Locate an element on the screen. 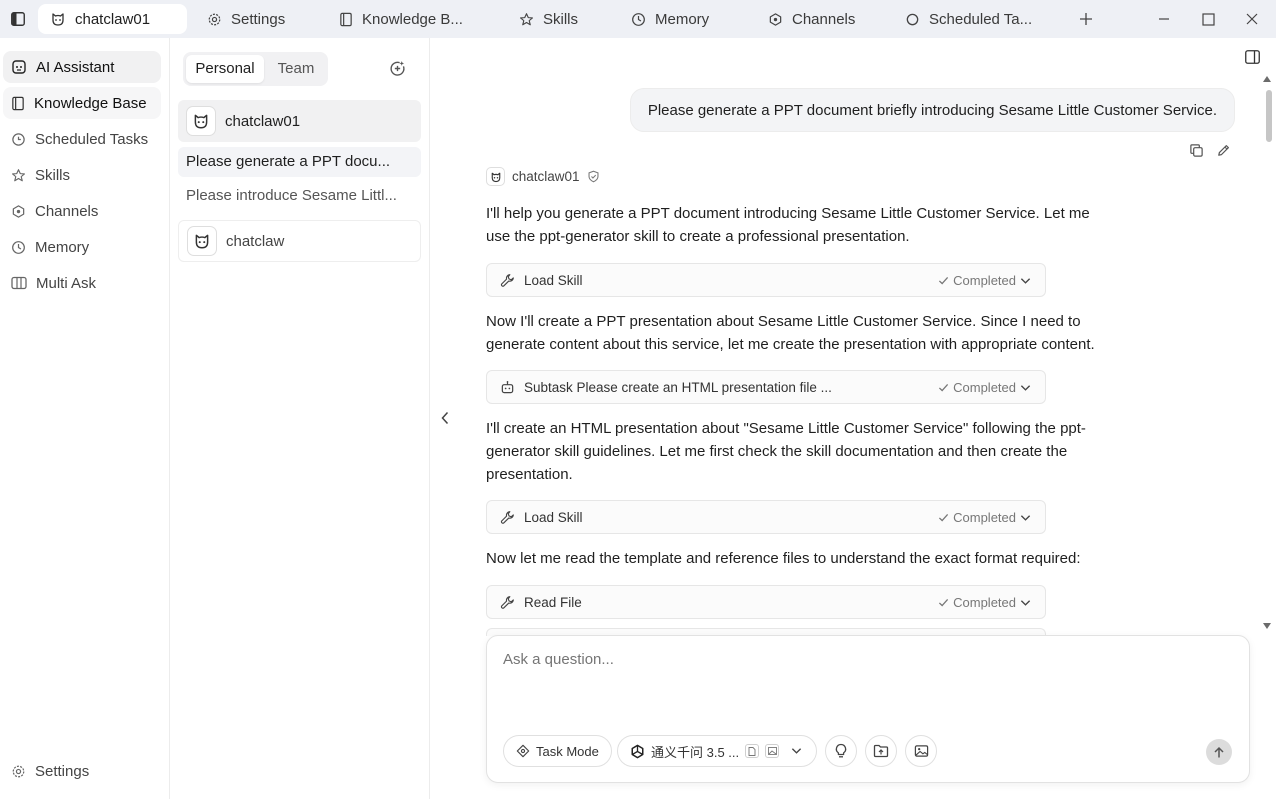 This screenshot has height=799, width=1276. image-capability-icon is located at coordinates (772, 751).